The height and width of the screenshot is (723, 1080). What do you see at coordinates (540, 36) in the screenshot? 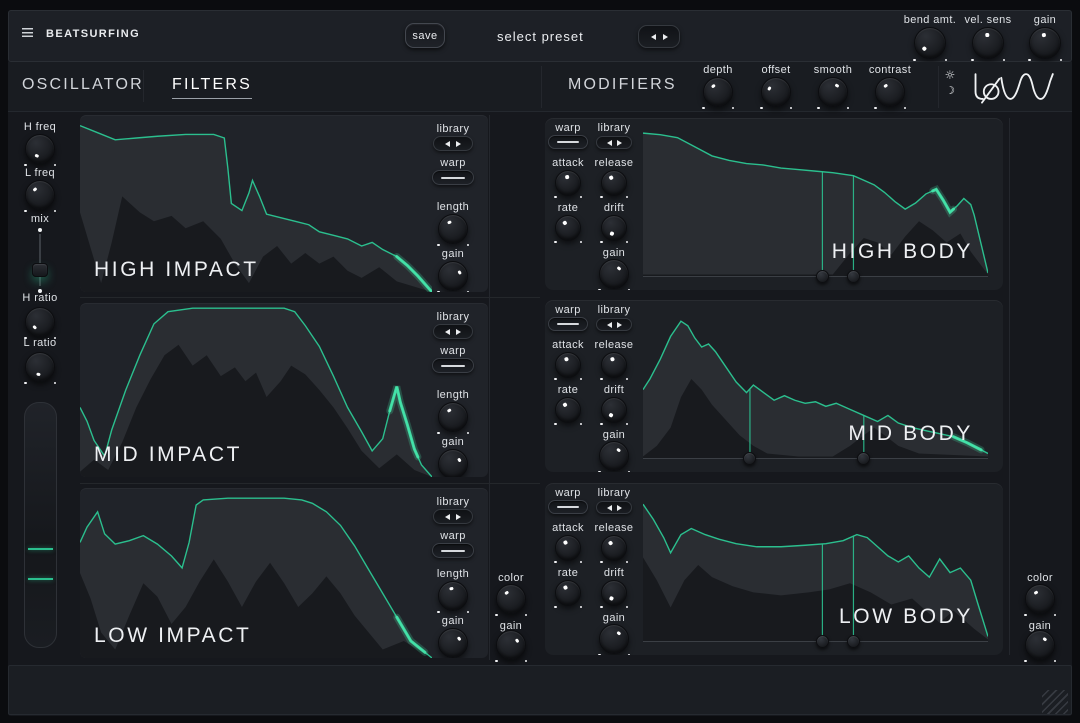
I see `preset-display: select preset` at bounding box center [540, 36].